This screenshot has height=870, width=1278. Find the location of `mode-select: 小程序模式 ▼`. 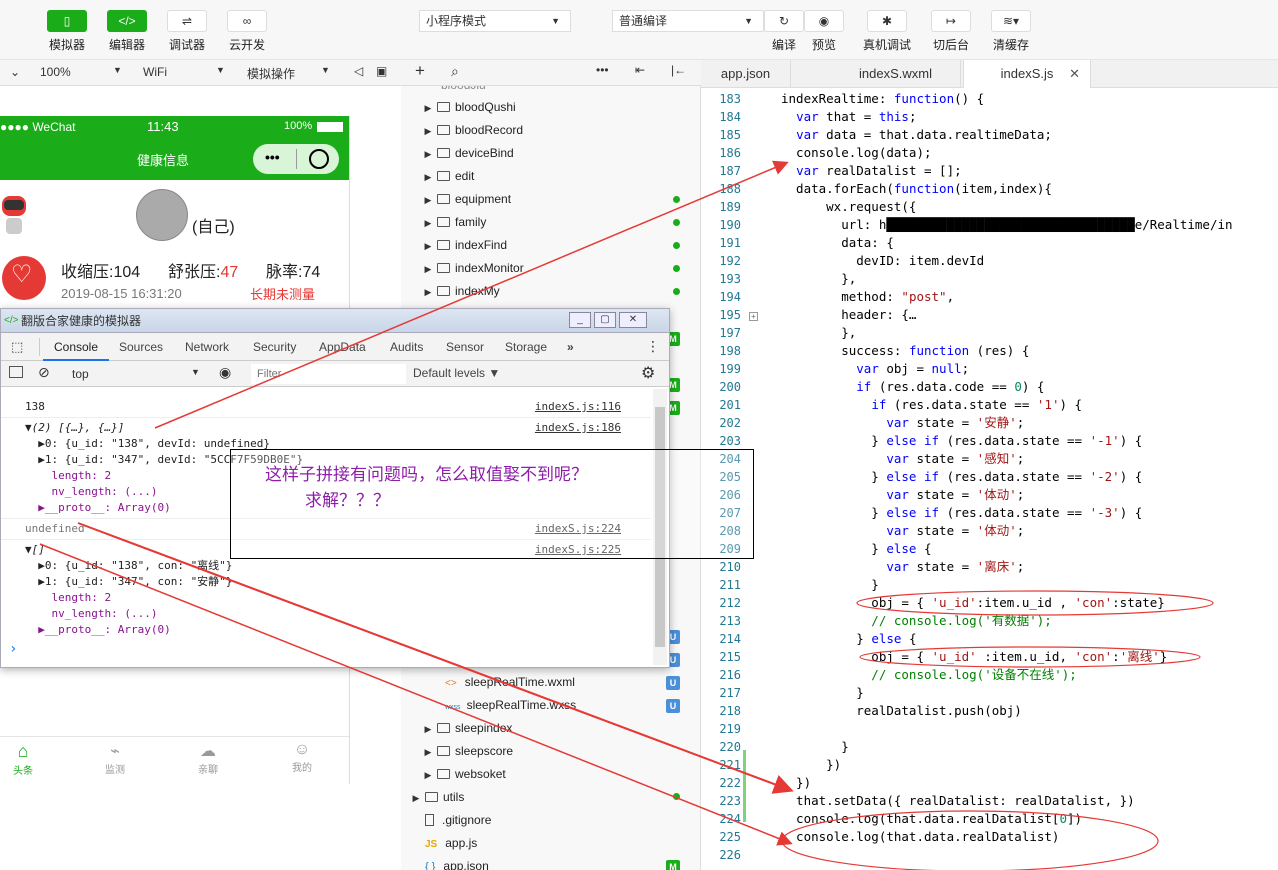

mode-select: 小程序模式 ▼ is located at coordinates (495, 21).